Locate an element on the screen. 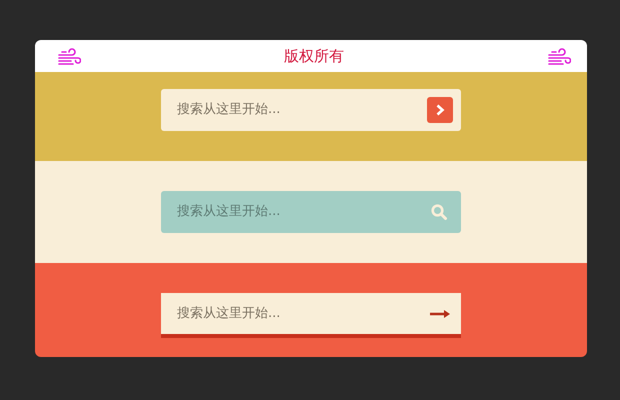  go-button is located at coordinates (440, 110).